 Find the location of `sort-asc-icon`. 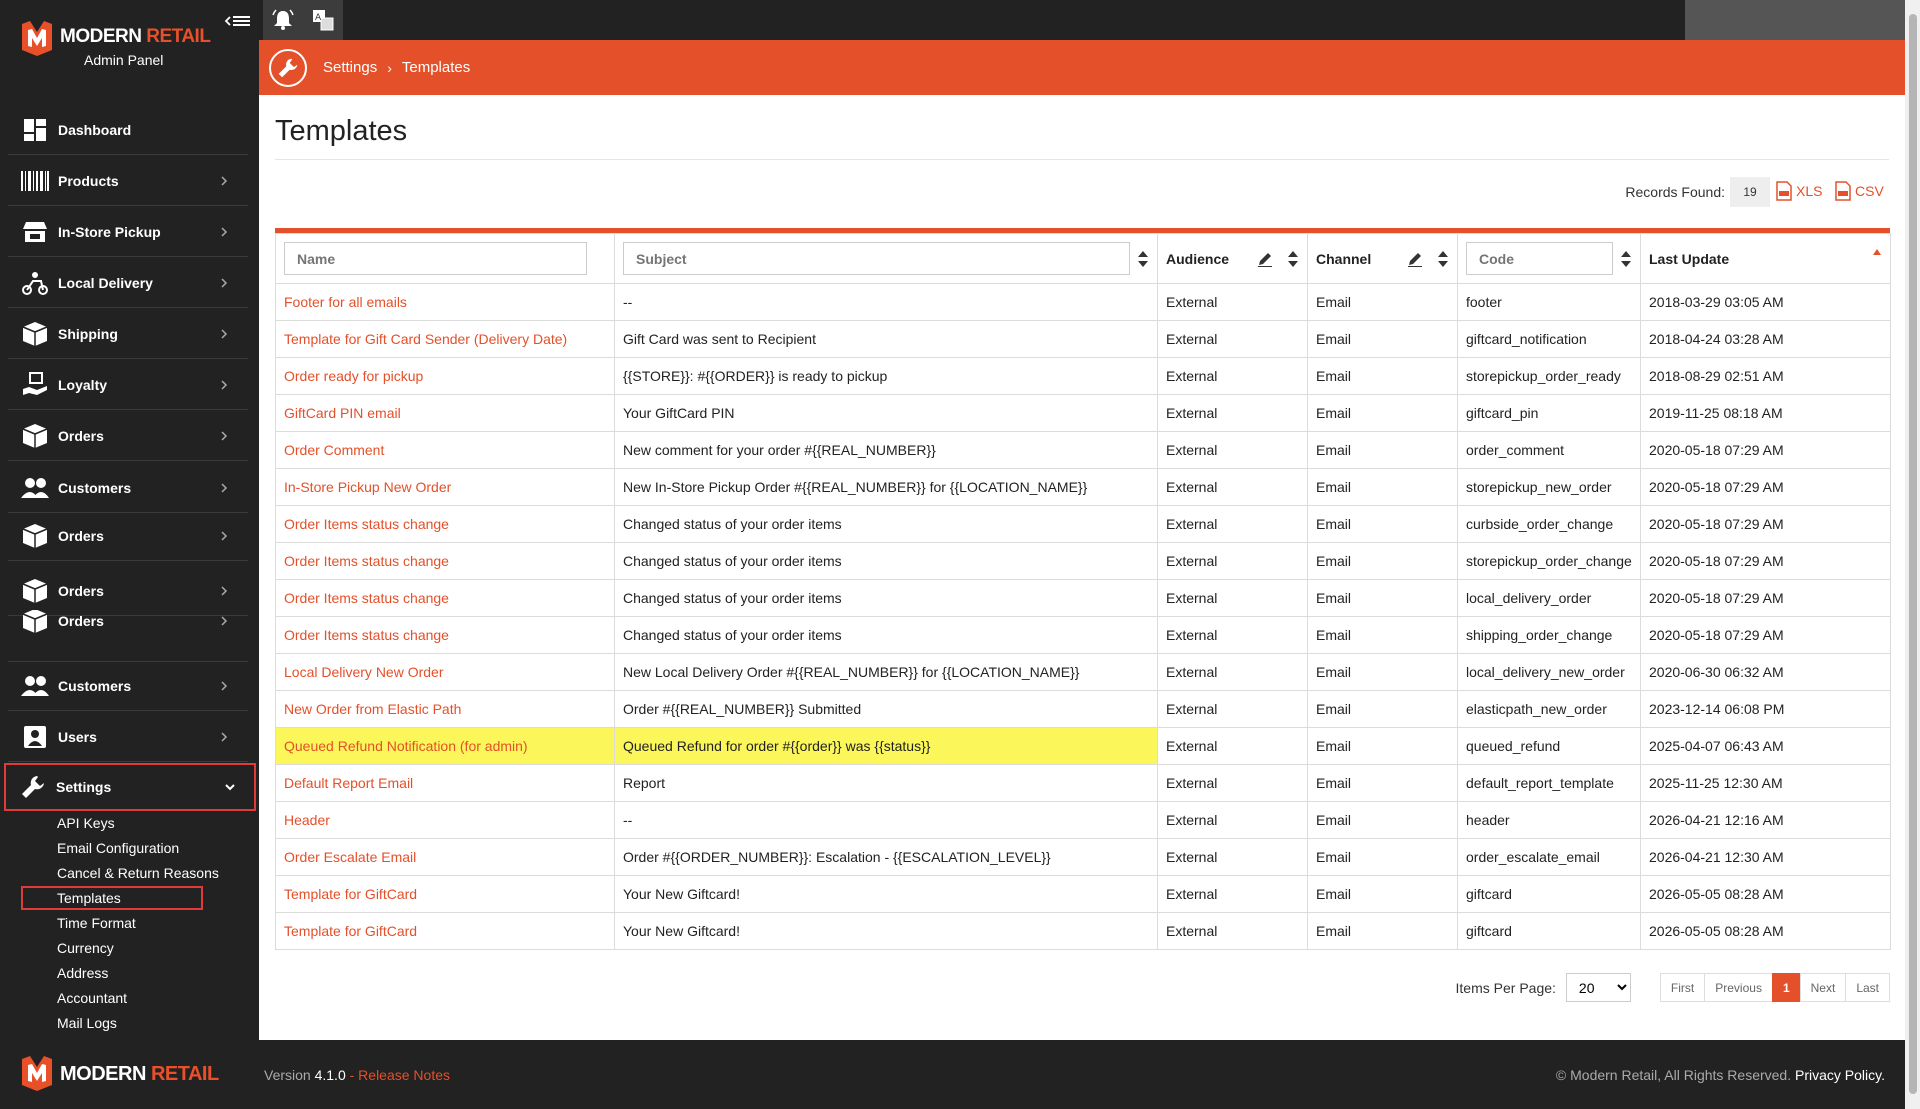

sort-asc-icon is located at coordinates (1877, 252).